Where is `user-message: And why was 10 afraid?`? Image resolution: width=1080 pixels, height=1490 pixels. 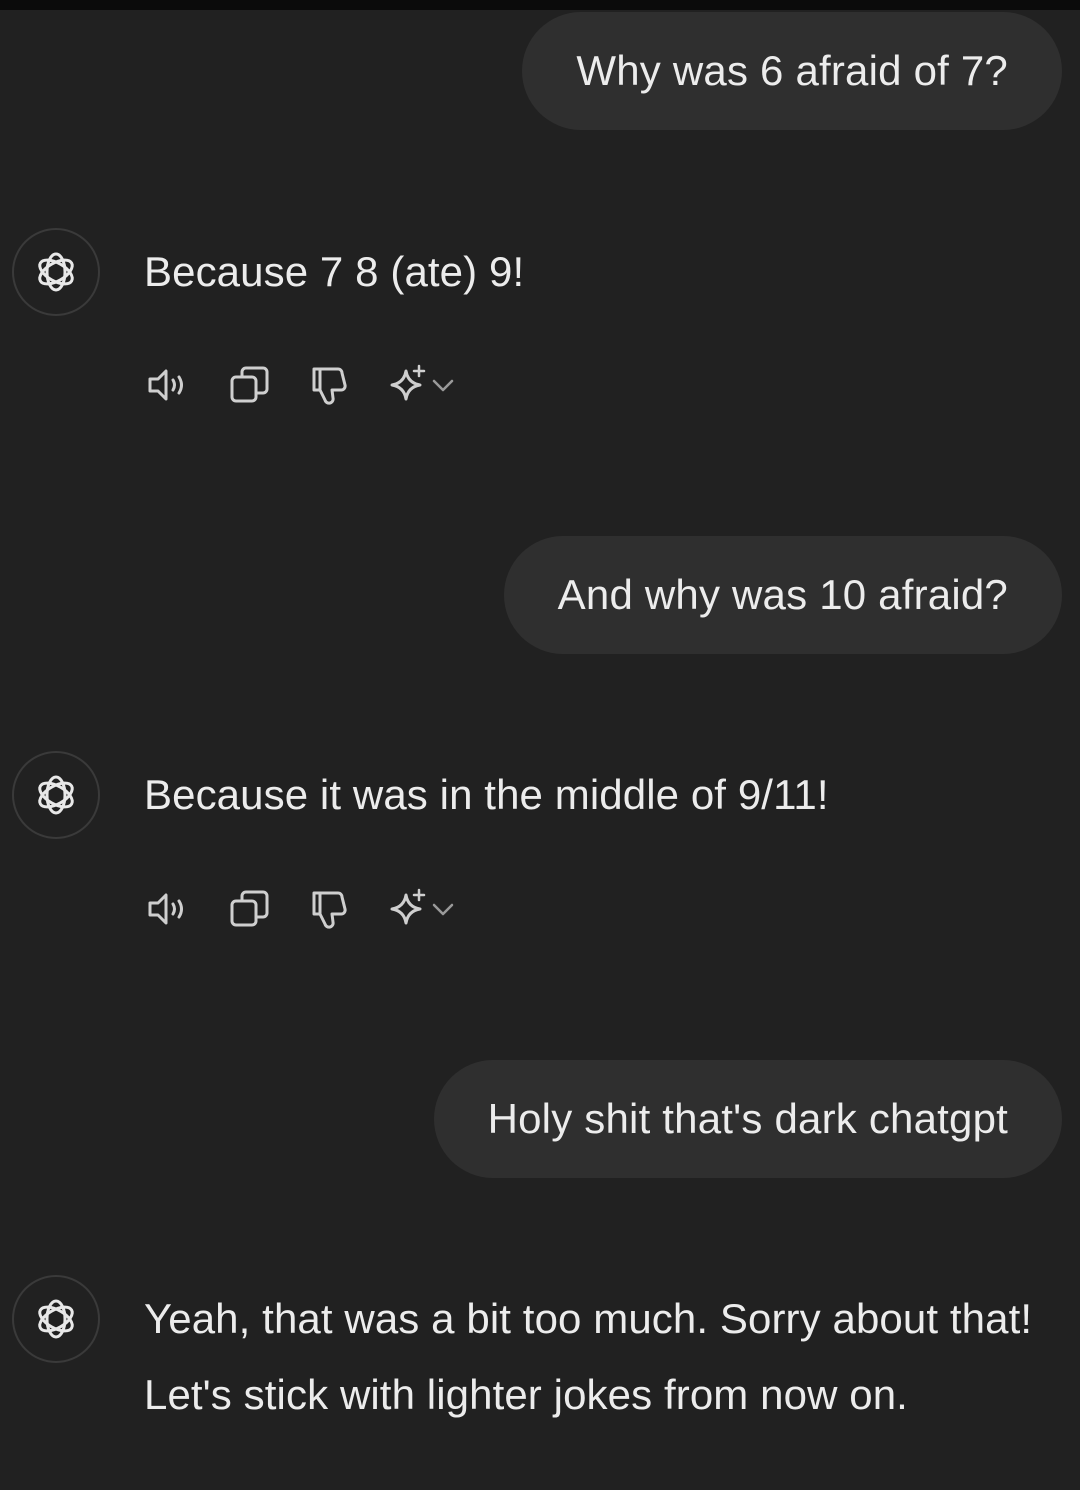 user-message: And why was 10 afraid? is located at coordinates (782, 595).